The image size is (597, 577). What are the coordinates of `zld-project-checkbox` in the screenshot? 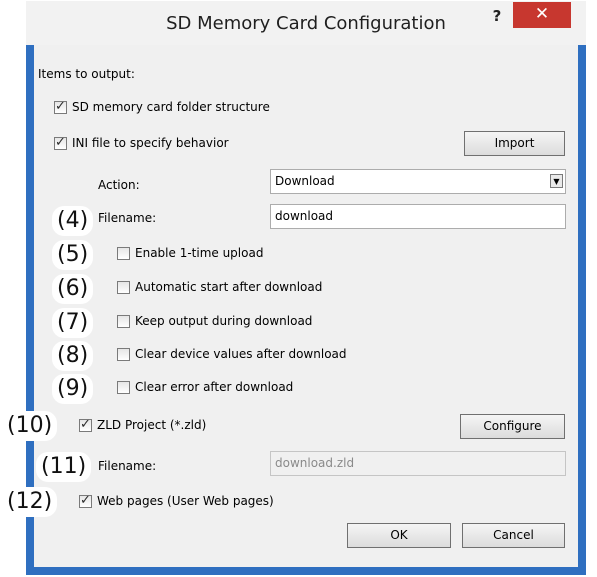 It's located at (85, 424).